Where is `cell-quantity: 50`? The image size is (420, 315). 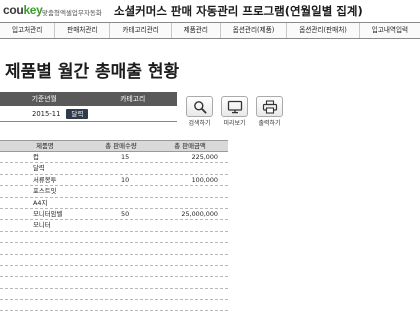
cell-quantity: 50 is located at coordinates (125, 213).